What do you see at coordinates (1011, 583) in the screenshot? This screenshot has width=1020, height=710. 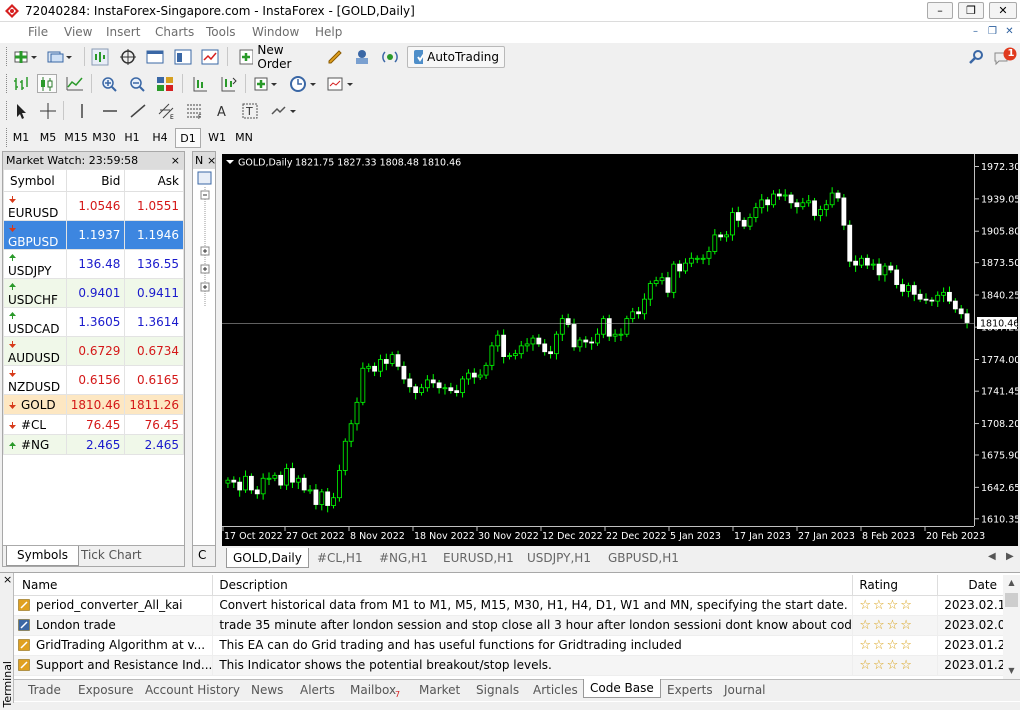 I see `scroll-up-icon: ▲` at bounding box center [1011, 583].